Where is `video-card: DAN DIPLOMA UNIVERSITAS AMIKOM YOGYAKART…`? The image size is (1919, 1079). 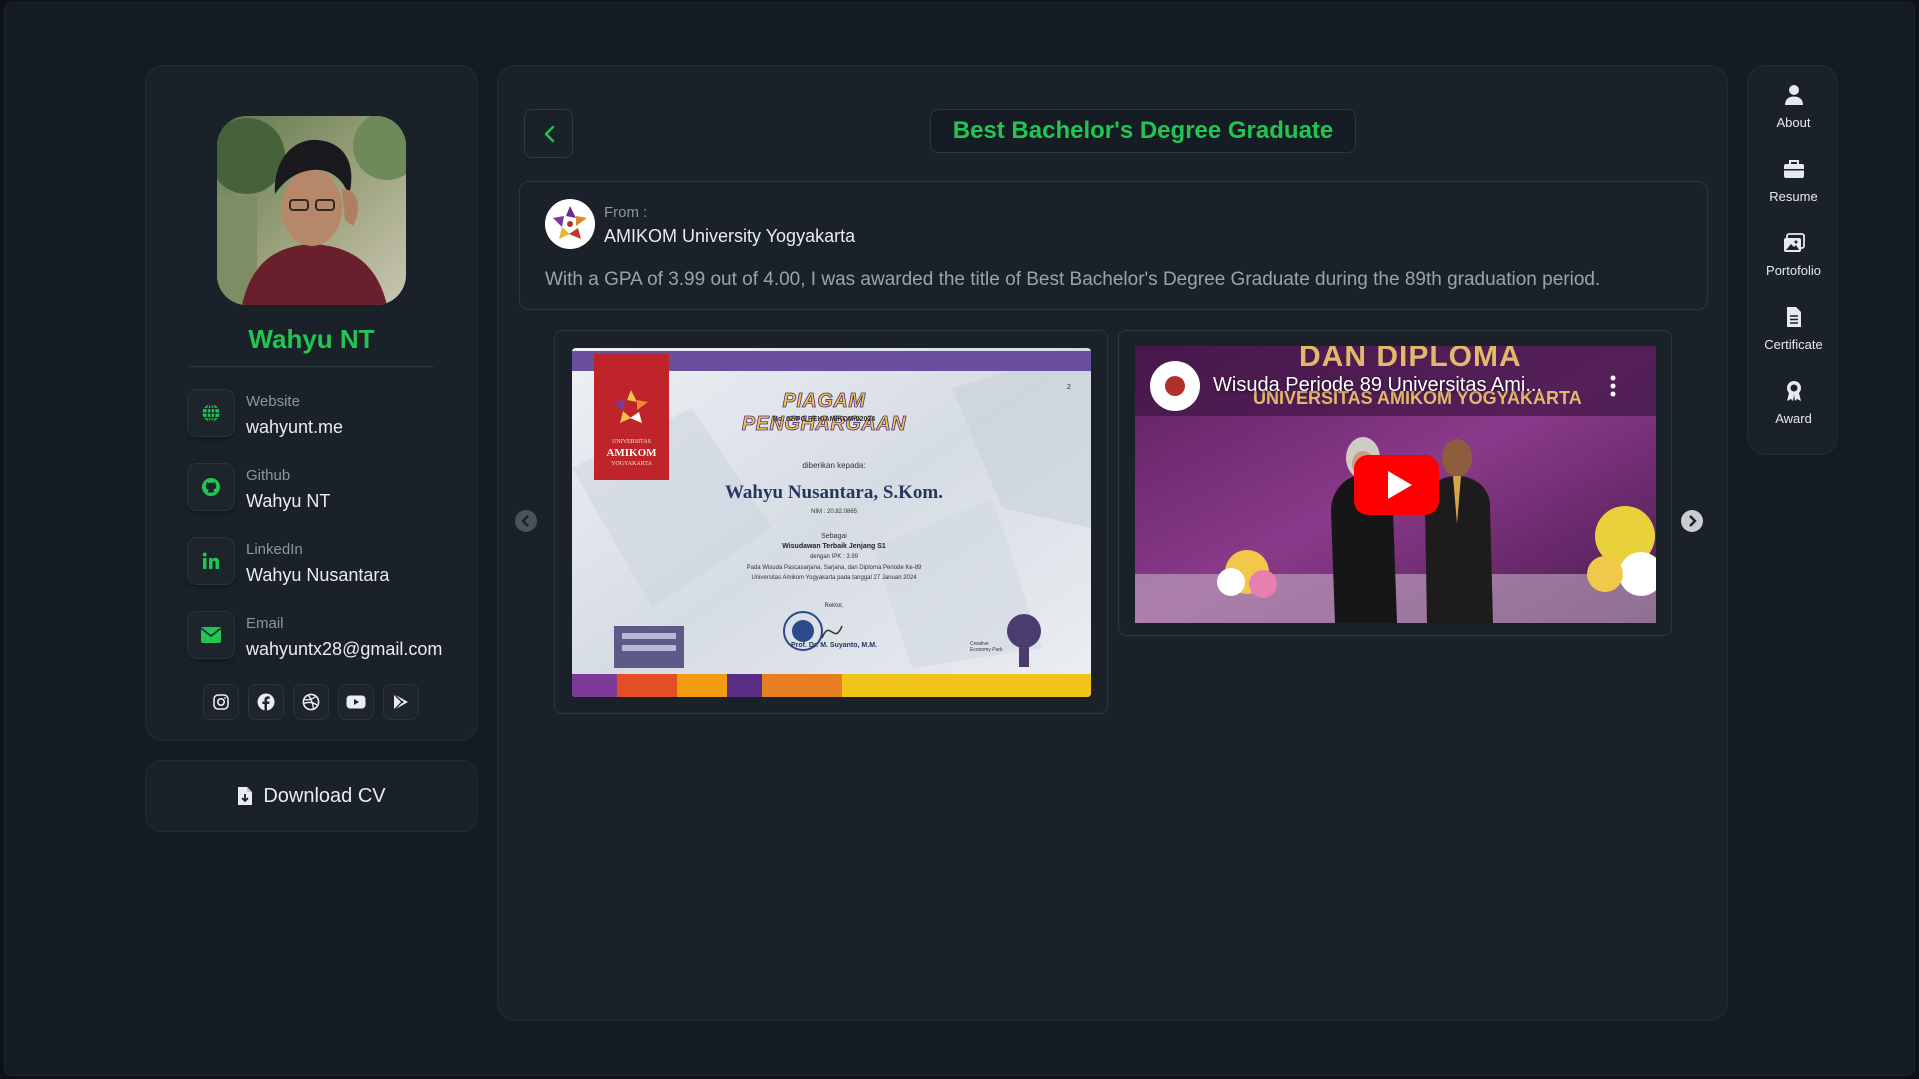 video-card: DAN DIPLOMA UNIVERSITAS AMIKOM YOGYAKART… is located at coordinates (1395, 483).